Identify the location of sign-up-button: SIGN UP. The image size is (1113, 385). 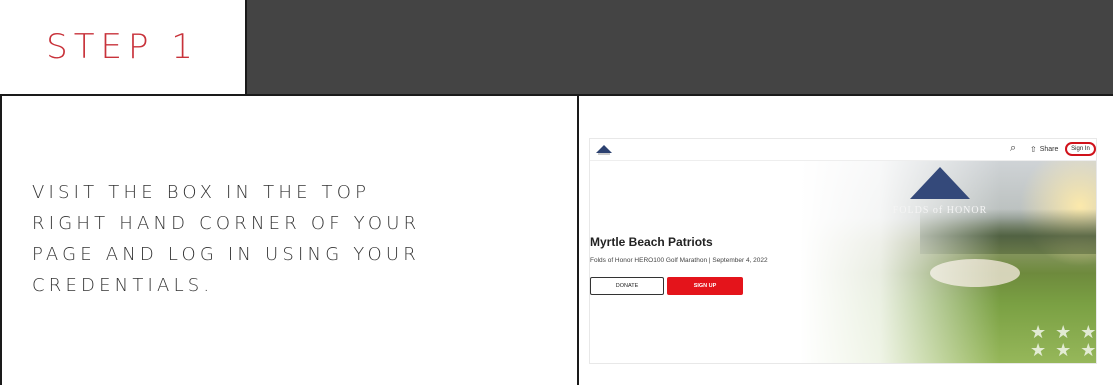
(705, 286).